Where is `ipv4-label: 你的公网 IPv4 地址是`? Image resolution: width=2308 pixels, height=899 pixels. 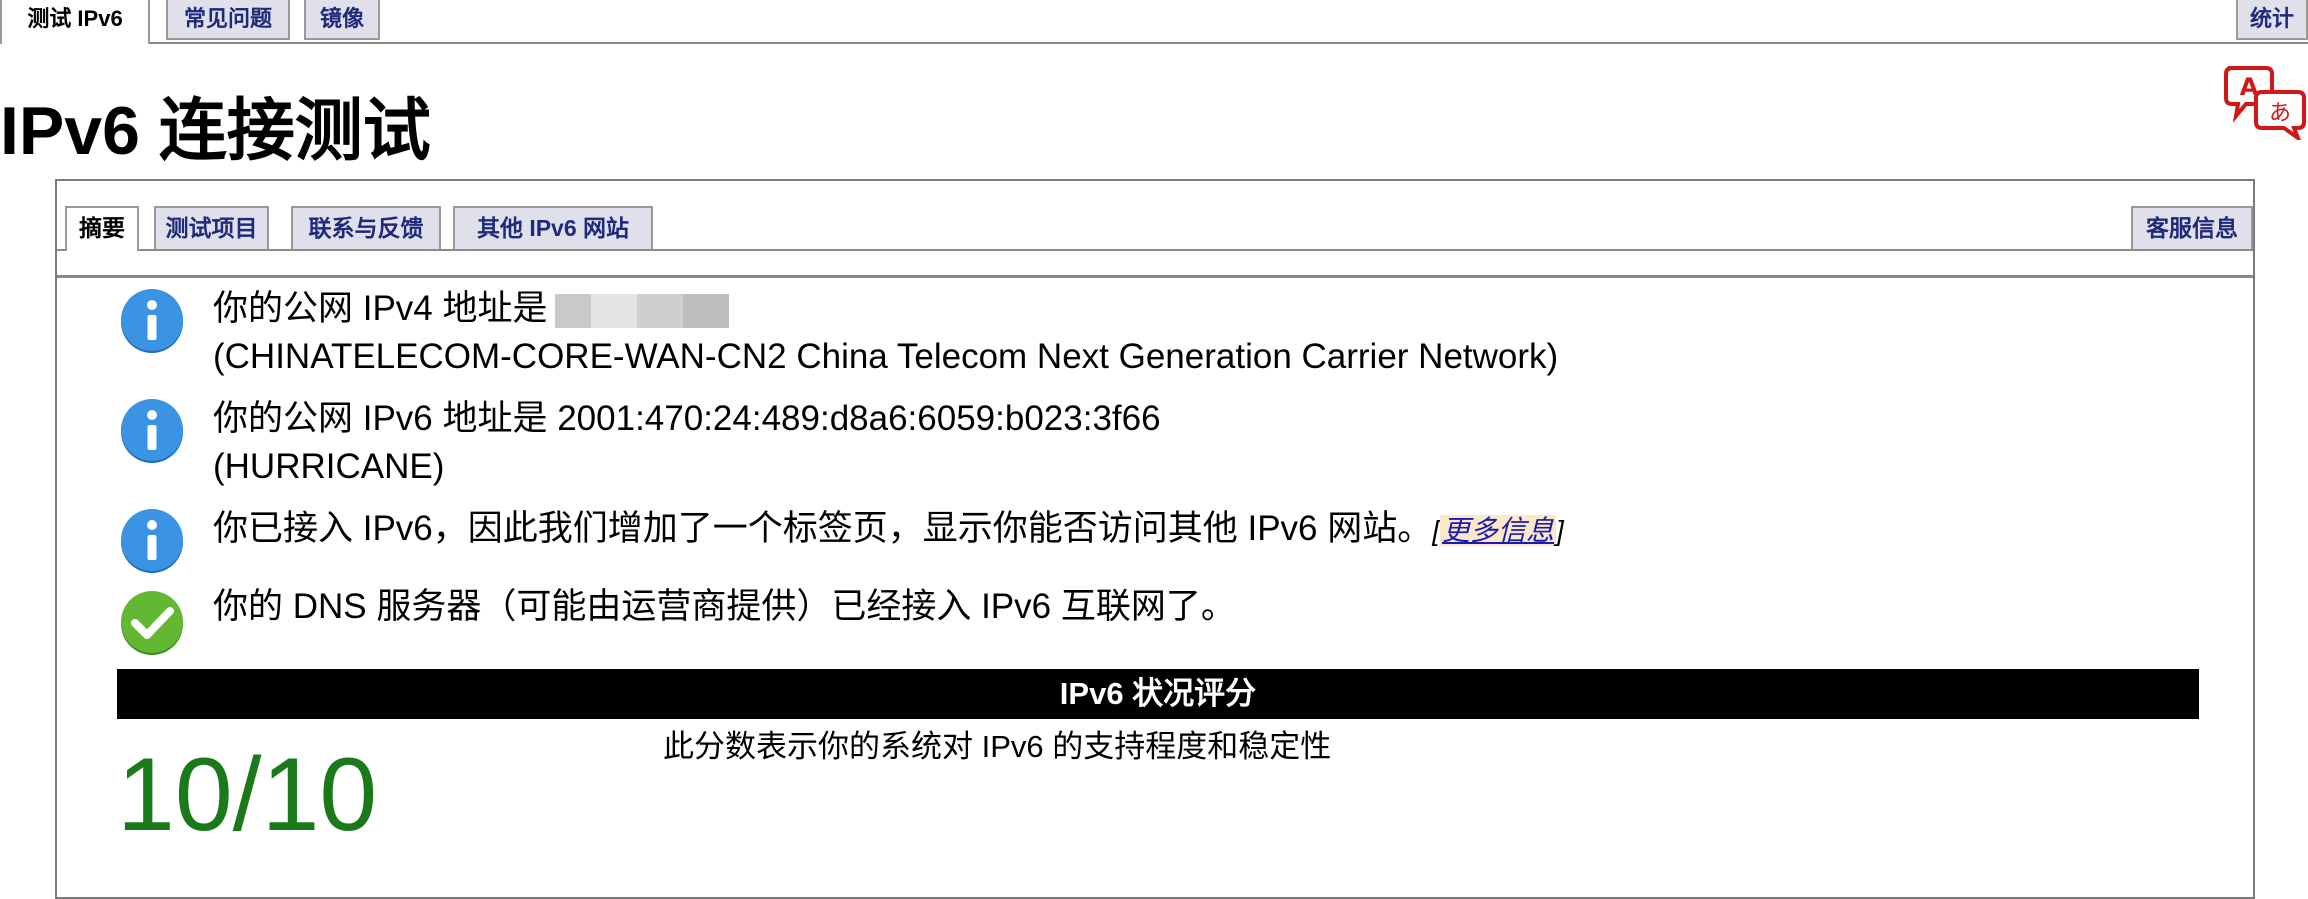
ipv4-label: 你的公网 IPv4 地址是 is located at coordinates (380, 308).